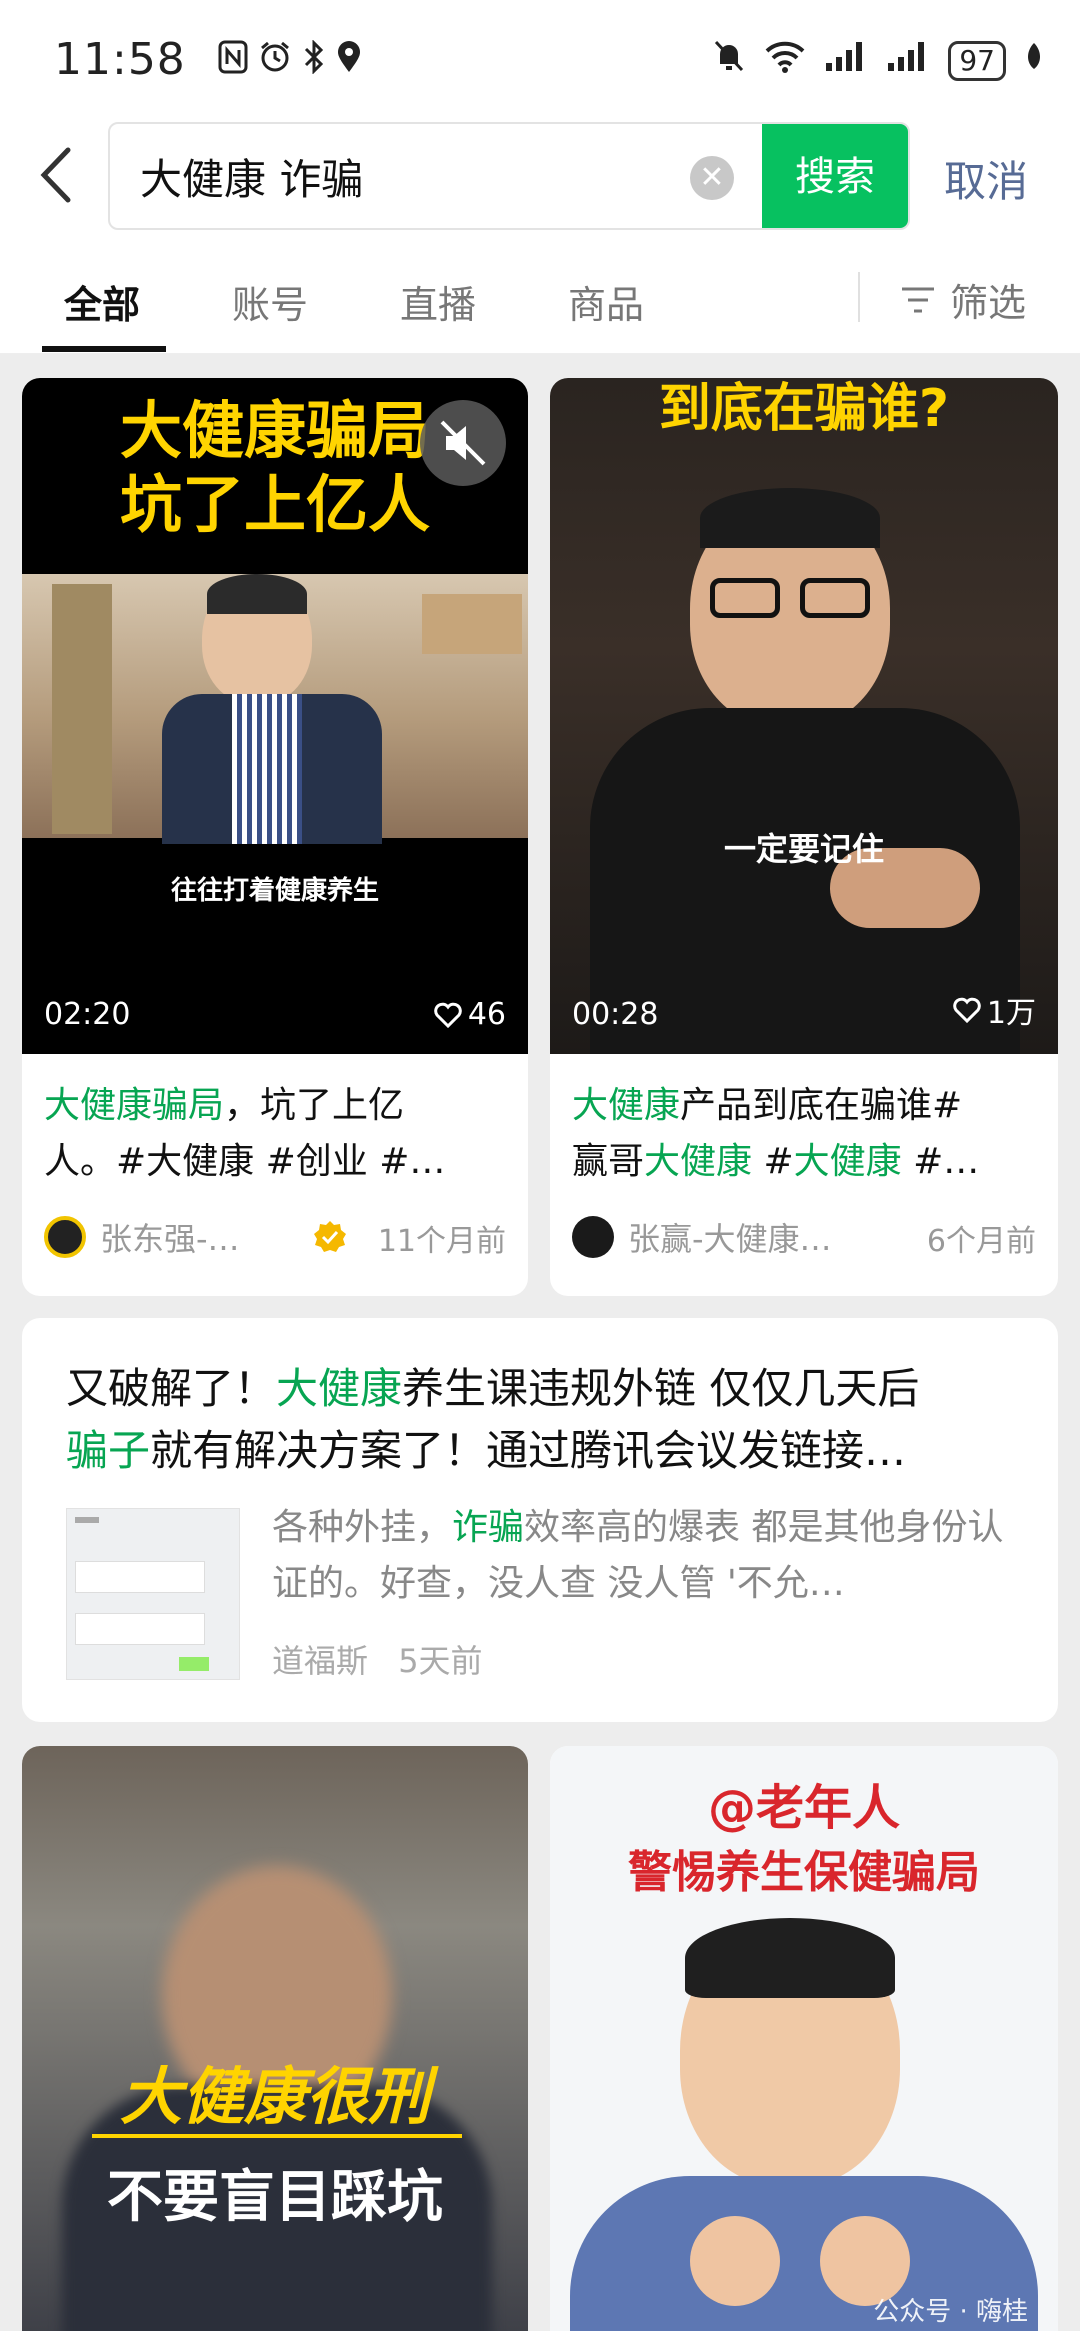  What do you see at coordinates (362, 1527) in the screenshot?
I see `snippet-text: 各种外挂，` at bounding box center [362, 1527].